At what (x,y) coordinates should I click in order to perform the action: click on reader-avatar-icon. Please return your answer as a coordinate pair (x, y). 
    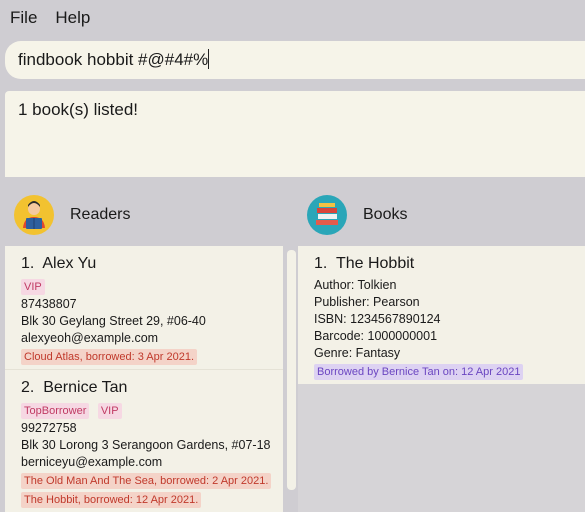
    Looking at the image, I should click on (34, 215).